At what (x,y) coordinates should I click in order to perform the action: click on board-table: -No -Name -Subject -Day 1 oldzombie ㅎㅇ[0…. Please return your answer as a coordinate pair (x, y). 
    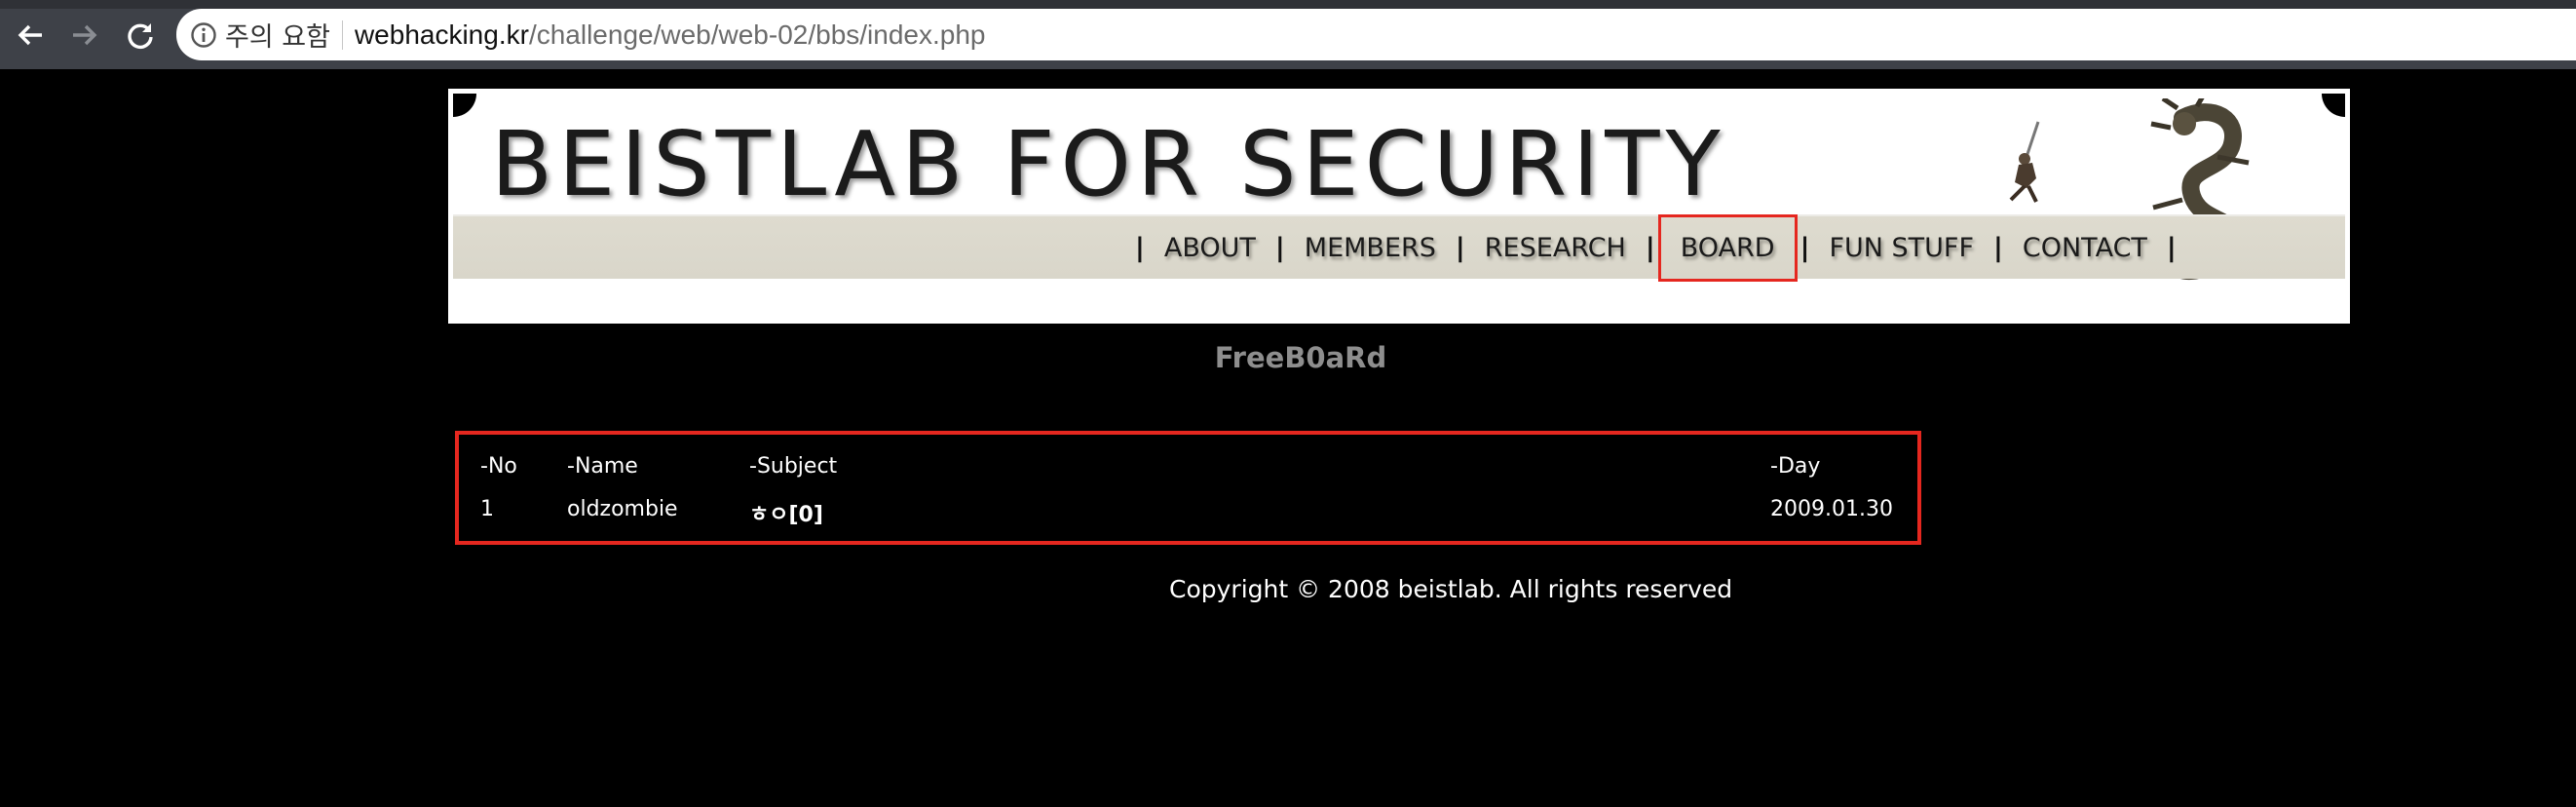
    Looking at the image, I should click on (1188, 488).